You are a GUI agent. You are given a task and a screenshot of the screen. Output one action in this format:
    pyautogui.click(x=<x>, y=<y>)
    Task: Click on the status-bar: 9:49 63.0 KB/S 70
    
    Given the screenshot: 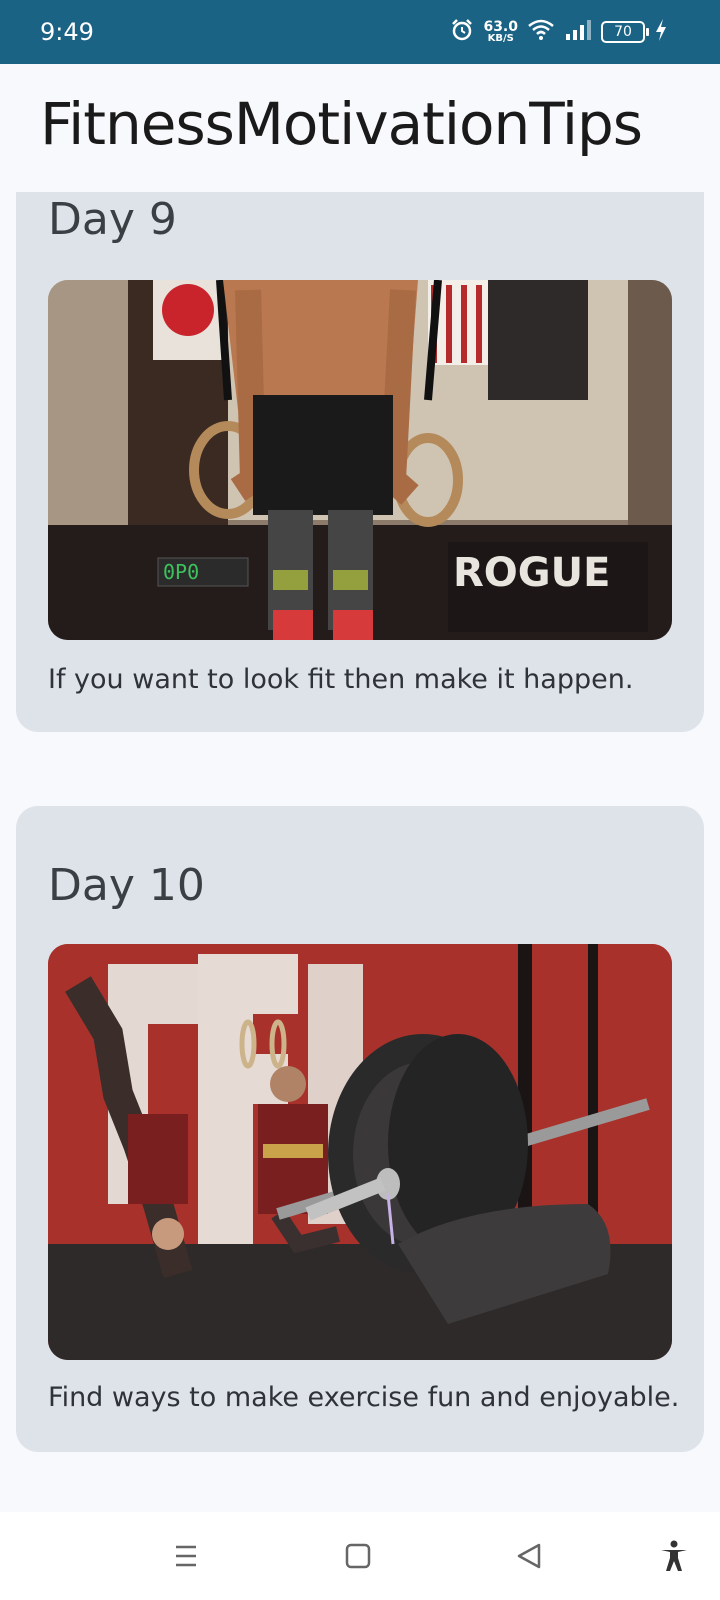 What is the action you would take?
    pyautogui.click(x=360, y=32)
    